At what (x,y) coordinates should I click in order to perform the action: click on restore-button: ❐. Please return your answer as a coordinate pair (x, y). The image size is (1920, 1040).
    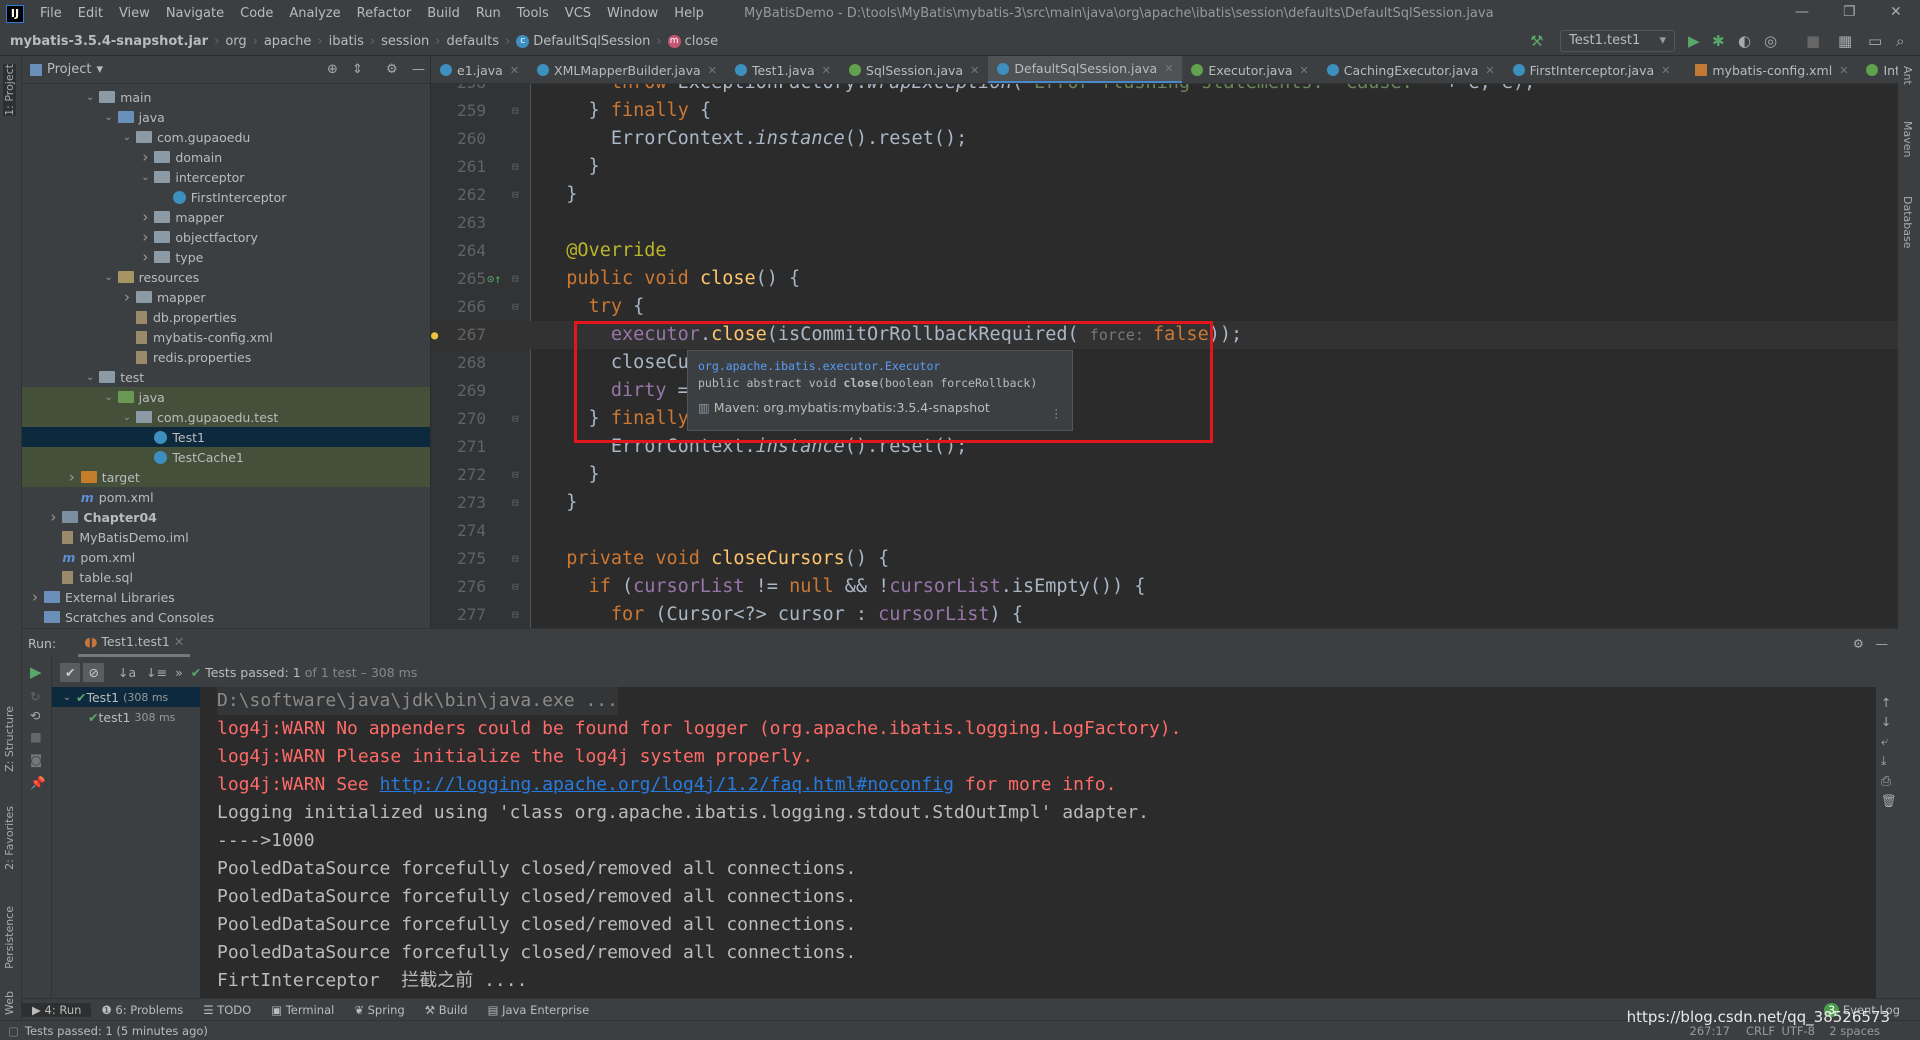
    Looking at the image, I should click on (1849, 12).